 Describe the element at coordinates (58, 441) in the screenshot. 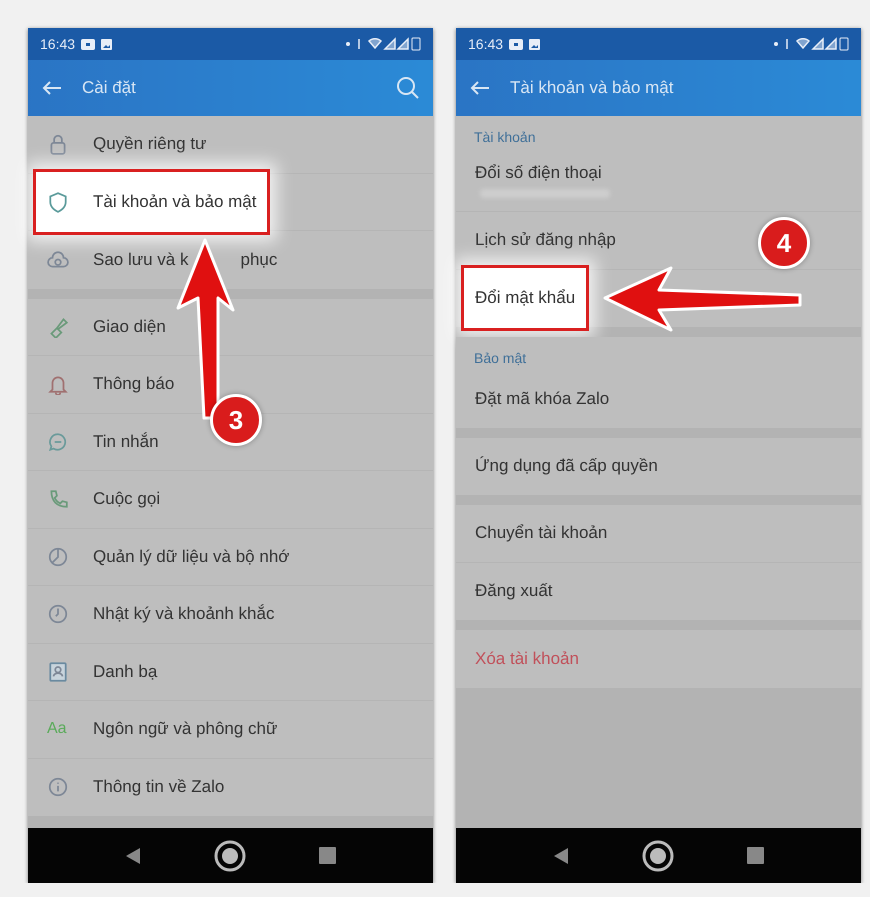

I see `chat-icon` at that location.